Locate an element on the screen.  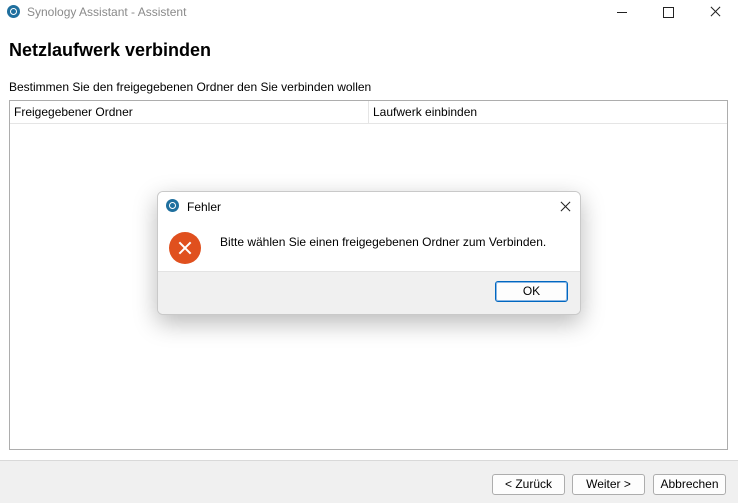
dialog-titlebar: Fehler is located at coordinates (369, 206).